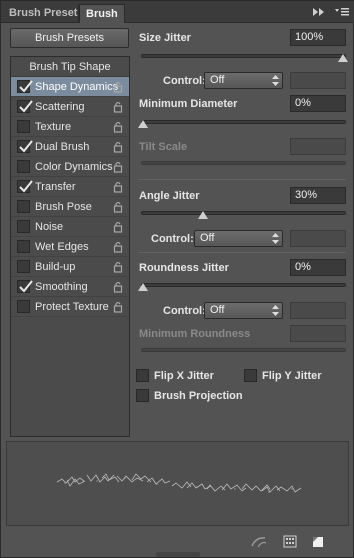 The width and height of the screenshot is (354, 558). What do you see at coordinates (70, 227) in the screenshot?
I see `list-item-noise: Noise` at bounding box center [70, 227].